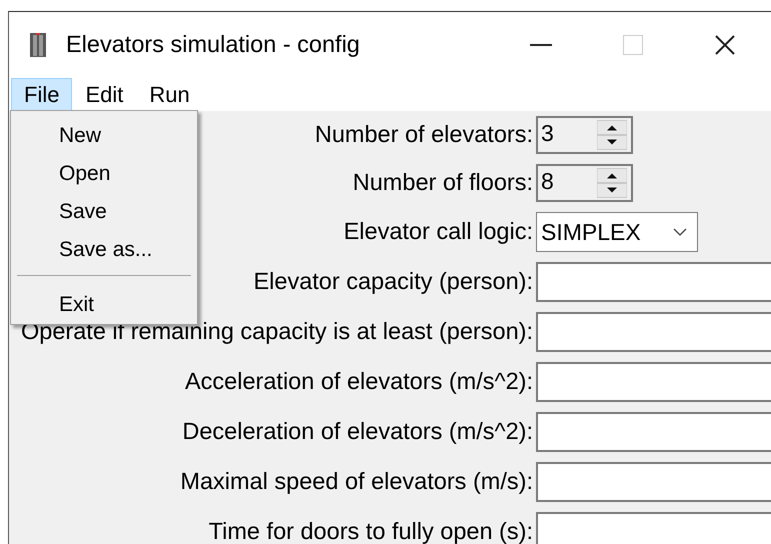  Describe the element at coordinates (84, 174) in the screenshot. I see `menu-entry: Open` at that location.